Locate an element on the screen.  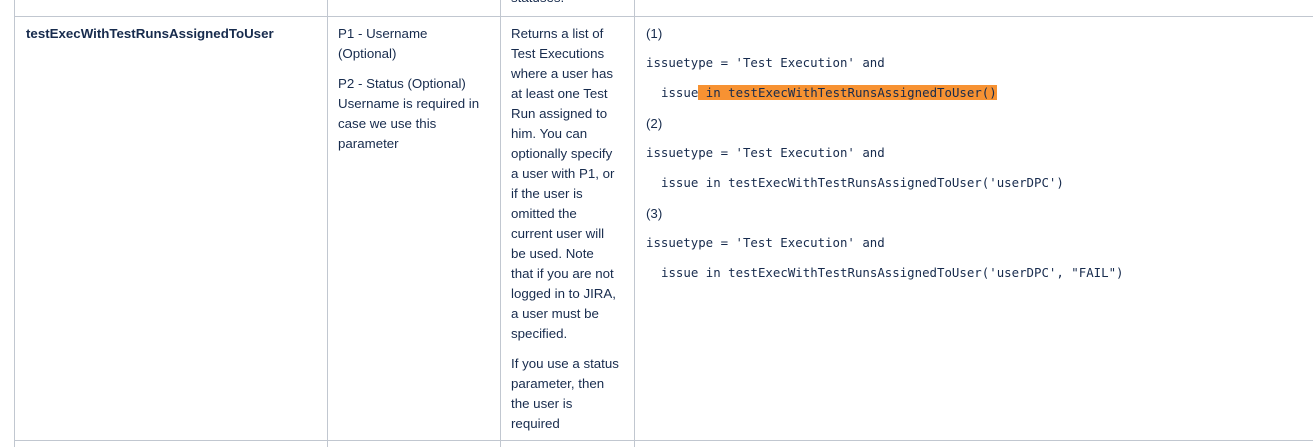
example-3-label: (3) is located at coordinates (654, 213).